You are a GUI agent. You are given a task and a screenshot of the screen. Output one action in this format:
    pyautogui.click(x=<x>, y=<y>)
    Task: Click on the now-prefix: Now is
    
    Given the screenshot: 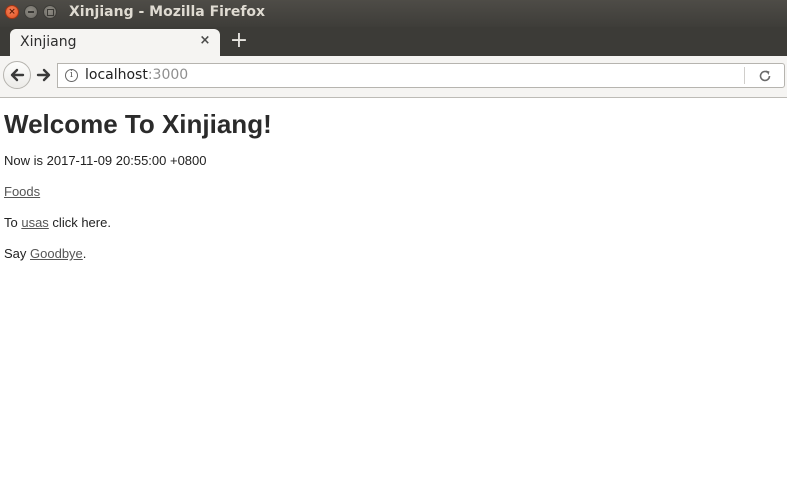 What is the action you would take?
    pyautogui.click(x=25, y=160)
    